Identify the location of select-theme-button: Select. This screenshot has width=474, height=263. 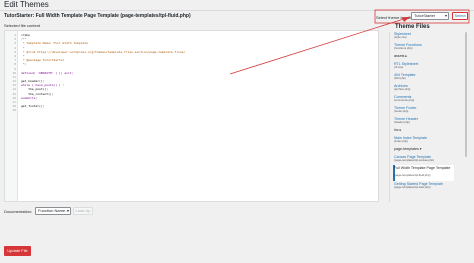
(460, 16).